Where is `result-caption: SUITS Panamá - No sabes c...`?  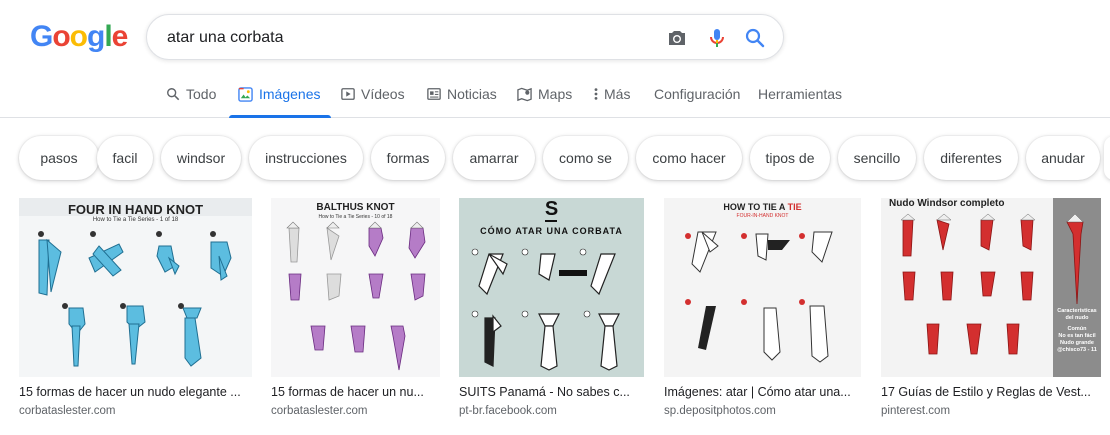 result-caption: SUITS Panamá - No sabes c... is located at coordinates (551, 392).